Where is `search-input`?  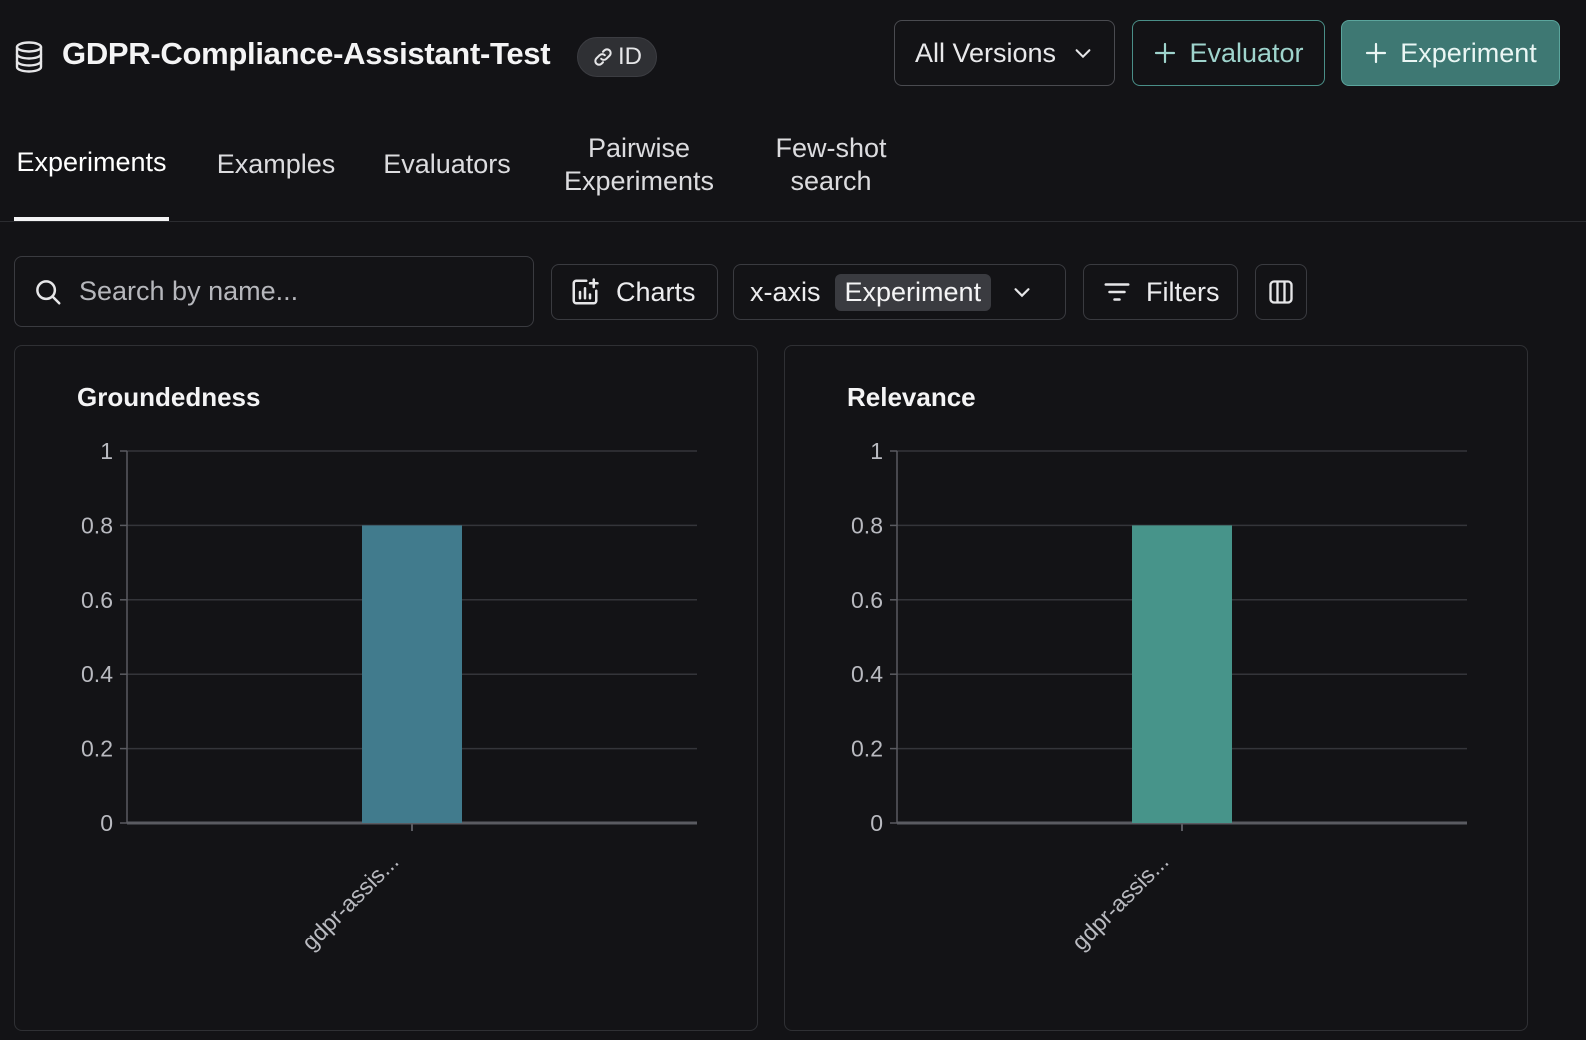 search-input is located at coordinates (279, 291).